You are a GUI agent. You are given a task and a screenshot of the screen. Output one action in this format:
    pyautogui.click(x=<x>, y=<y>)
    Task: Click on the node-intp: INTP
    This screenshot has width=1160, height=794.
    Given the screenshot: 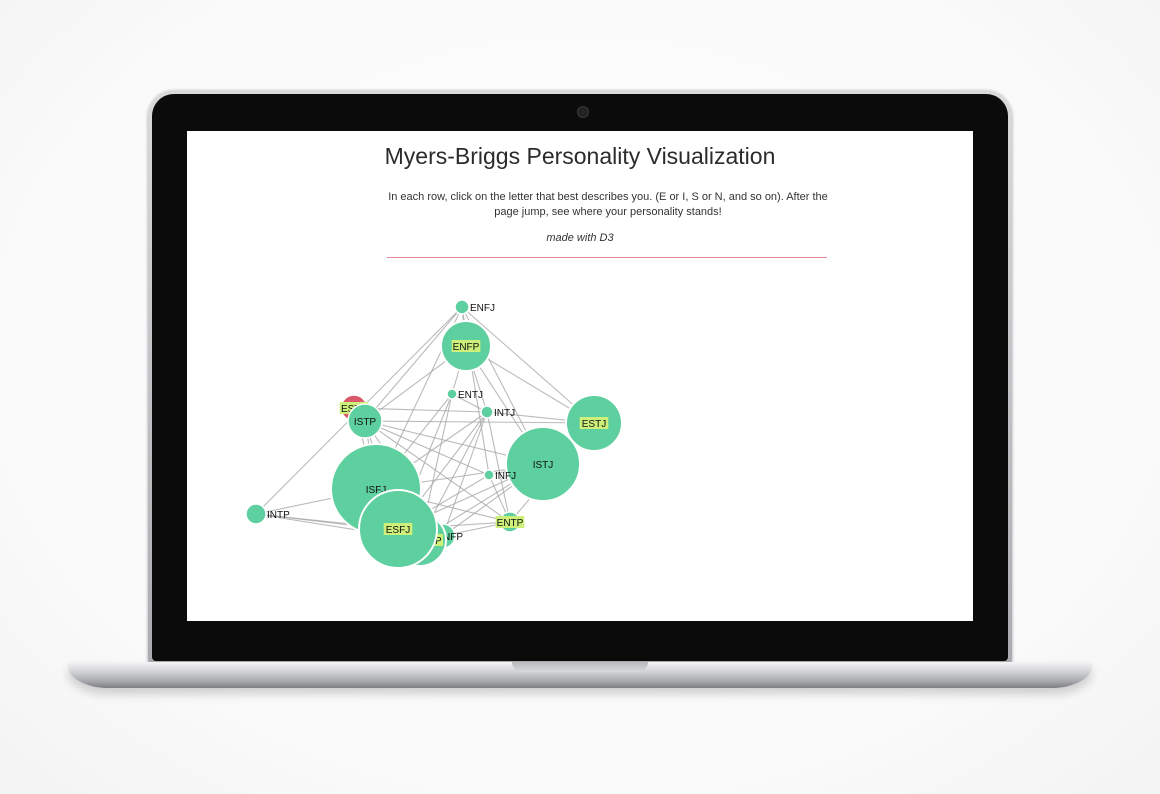 What is the action you would take?
    pyautogui.click(x=267, y=514)
    